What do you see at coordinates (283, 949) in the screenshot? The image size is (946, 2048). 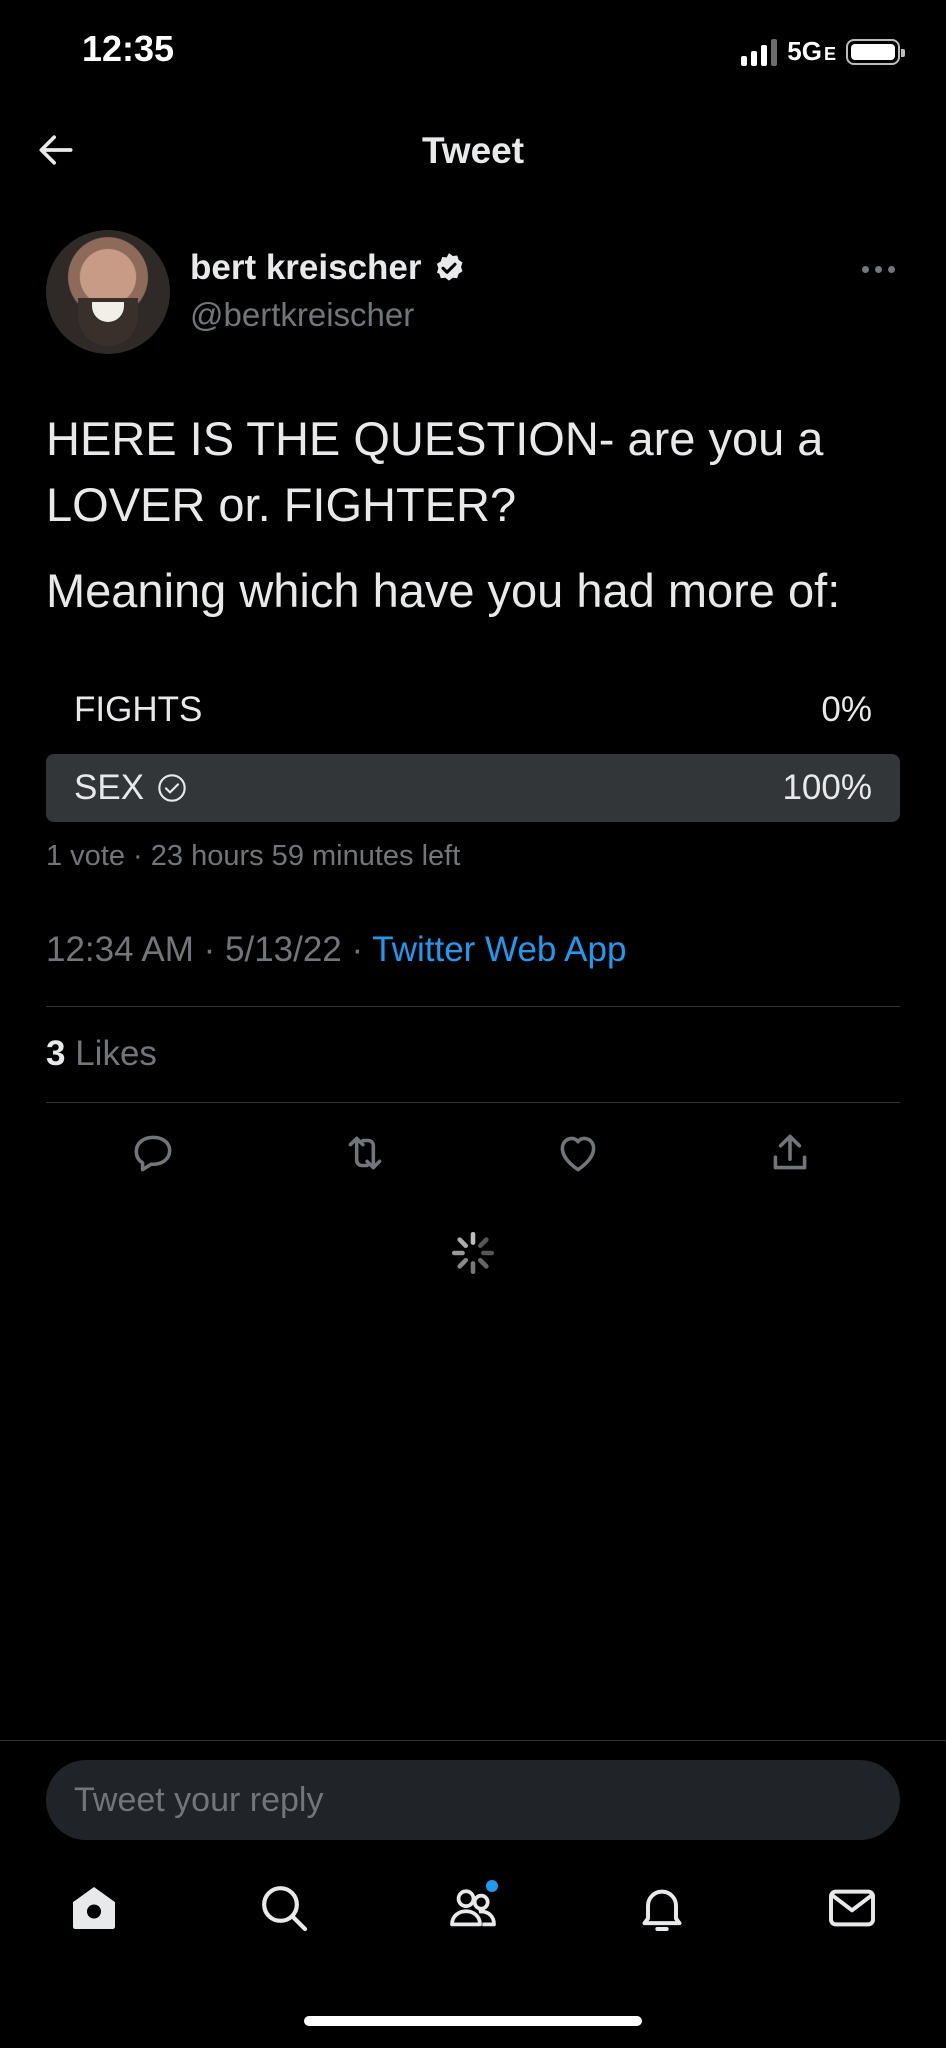 I see `tweet-date: 5/13/22` at bounding box center [283, 949].